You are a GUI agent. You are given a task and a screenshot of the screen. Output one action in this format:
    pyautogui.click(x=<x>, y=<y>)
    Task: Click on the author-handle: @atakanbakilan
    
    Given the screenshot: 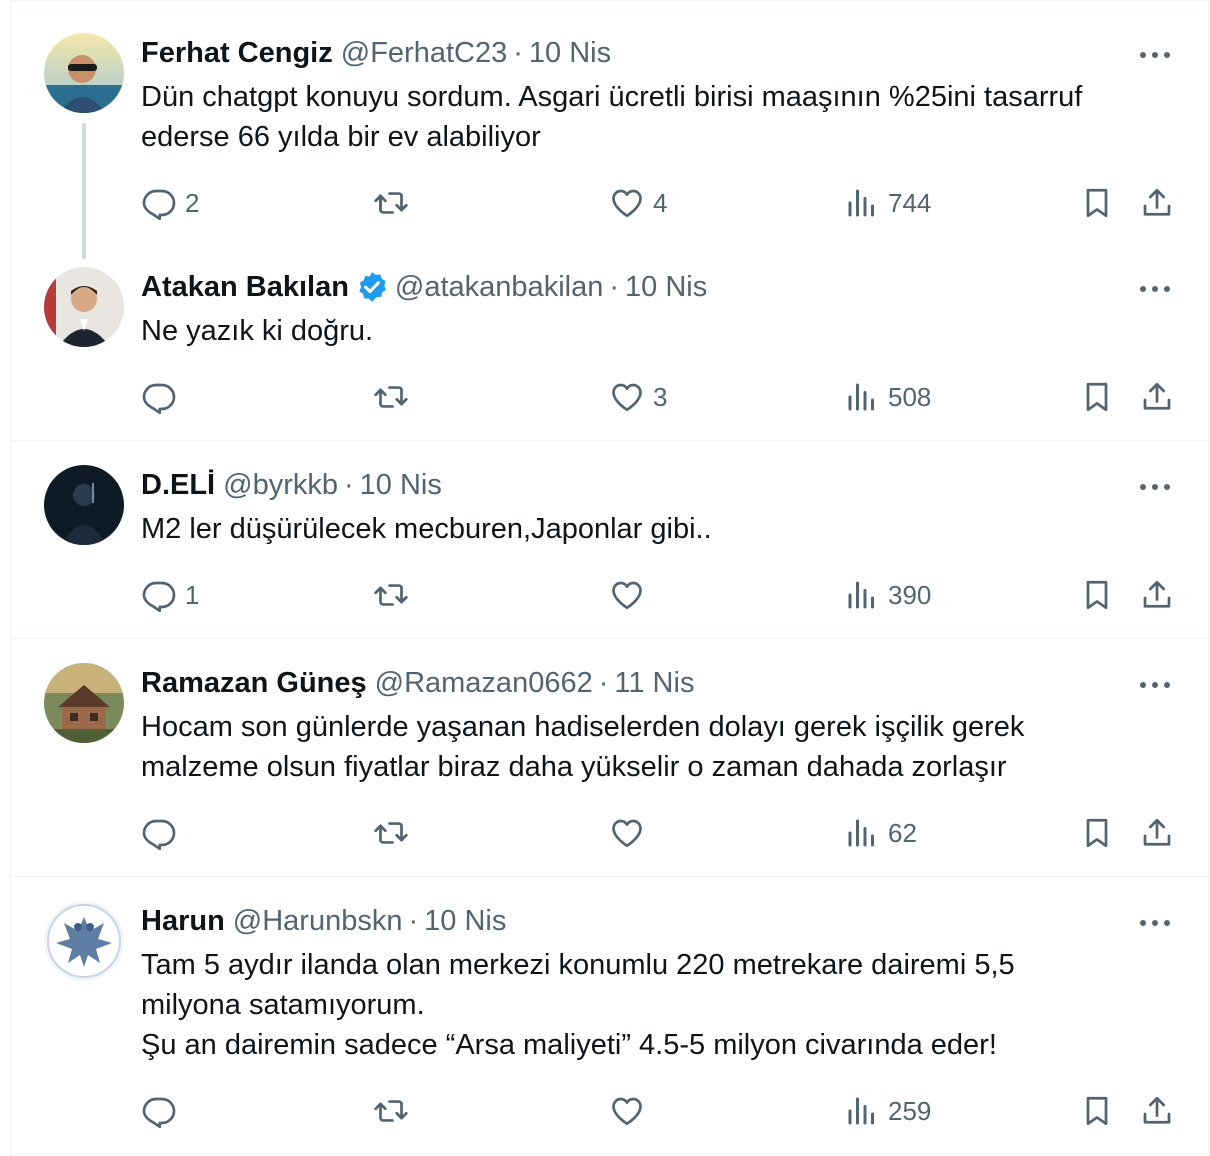 What is the action you would take?
    pyautogui.click(x=499, y=287)
    